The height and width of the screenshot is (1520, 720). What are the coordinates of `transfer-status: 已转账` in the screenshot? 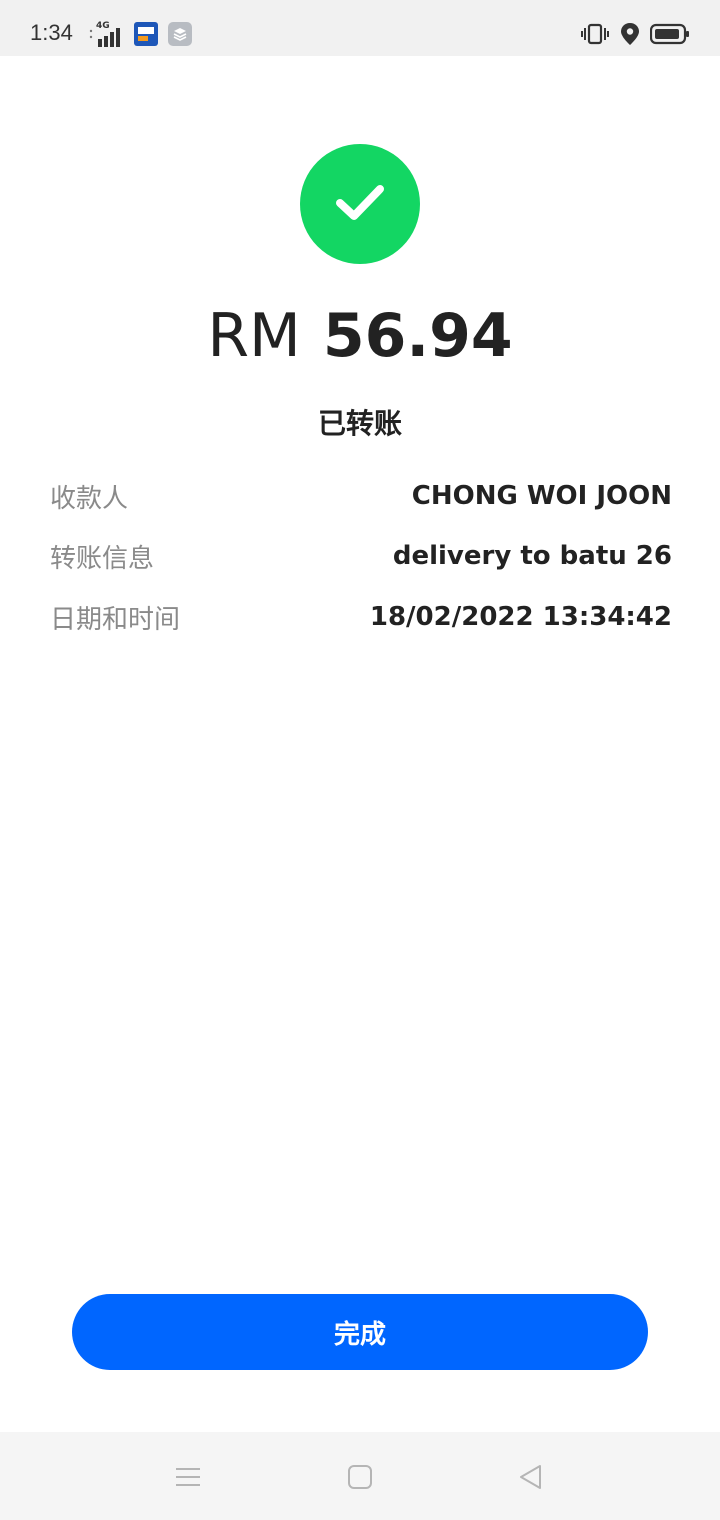 It's located at (359, 423).